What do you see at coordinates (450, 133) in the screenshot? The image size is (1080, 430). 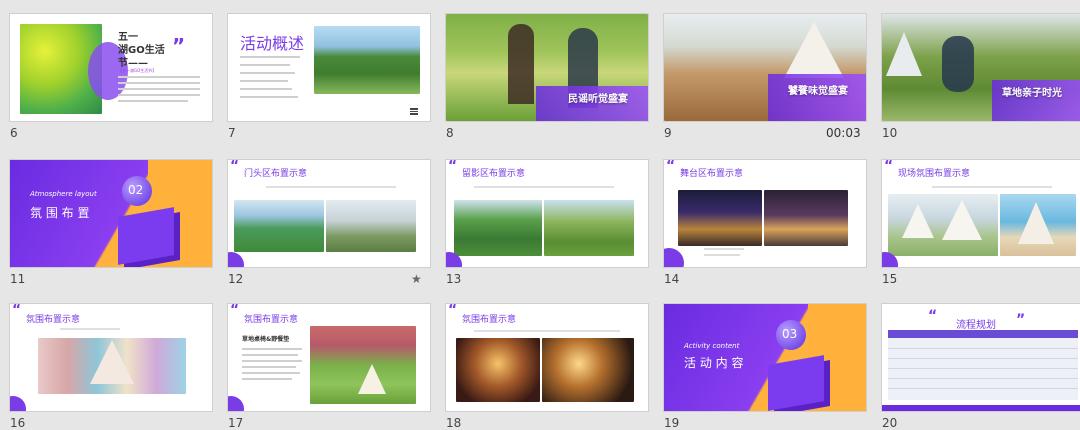 I see `slide-number: 8` at bounding box center [450, 133].